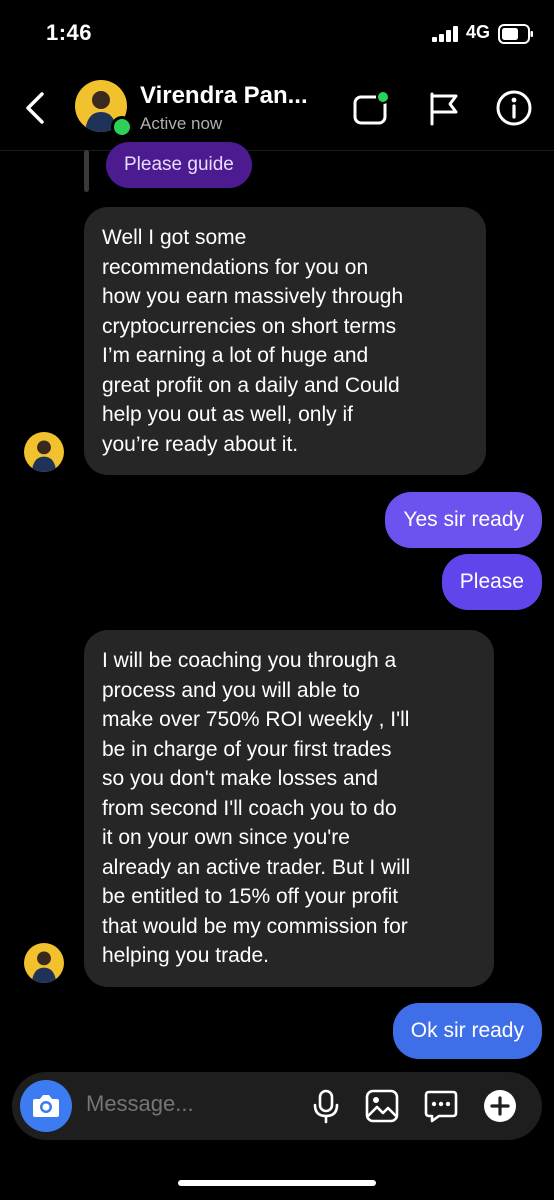 The height and width of the screenshot is (1200, 554). Describe the element at coordinates (256, 719) in the screenshot. I see `message-line: make over 750% ROI weekly , I'll` at that location.